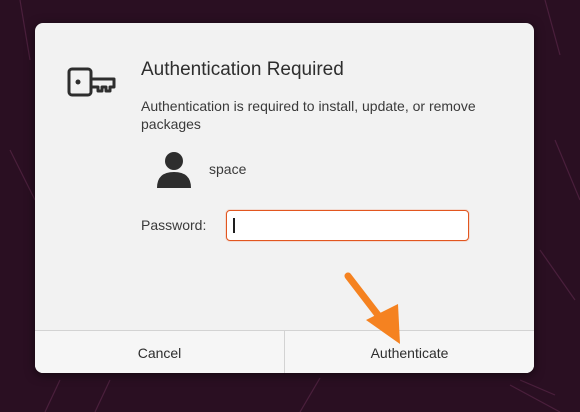  I want to click on cancel-button-label: Cancel, so click(159, 352).